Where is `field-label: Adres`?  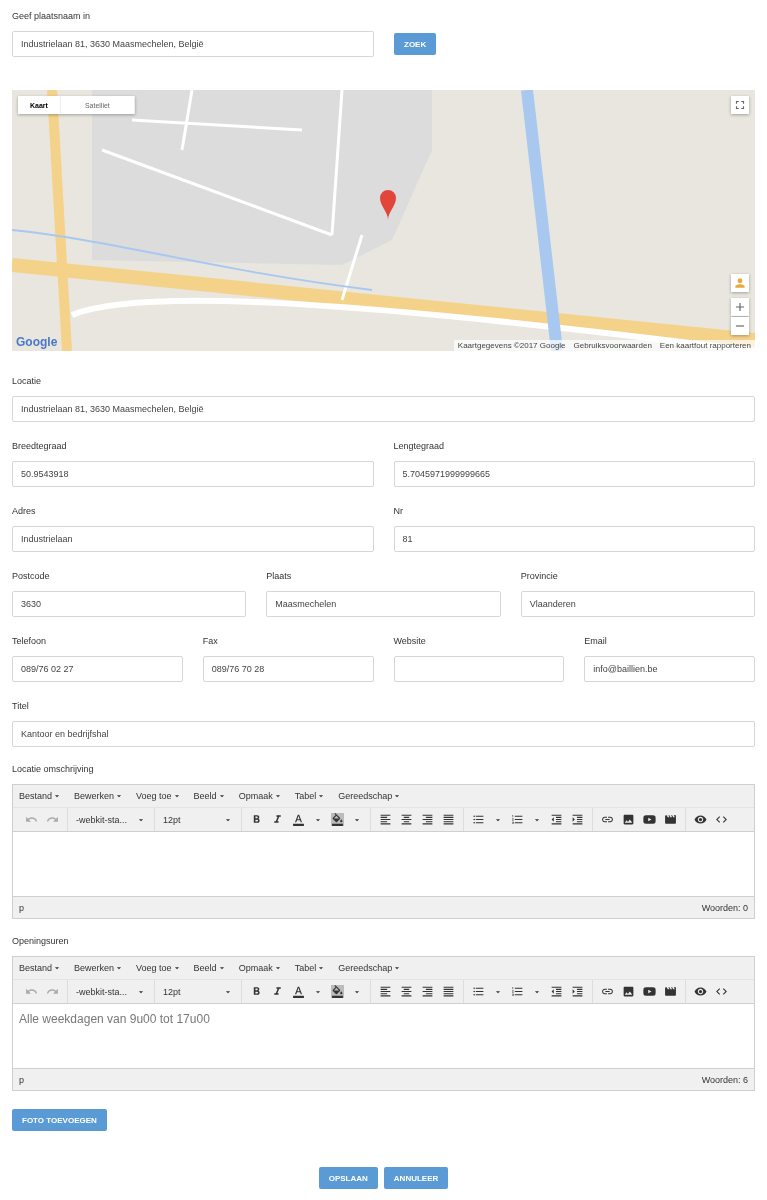 field-label: Adres is located at coordinates (24, 511).